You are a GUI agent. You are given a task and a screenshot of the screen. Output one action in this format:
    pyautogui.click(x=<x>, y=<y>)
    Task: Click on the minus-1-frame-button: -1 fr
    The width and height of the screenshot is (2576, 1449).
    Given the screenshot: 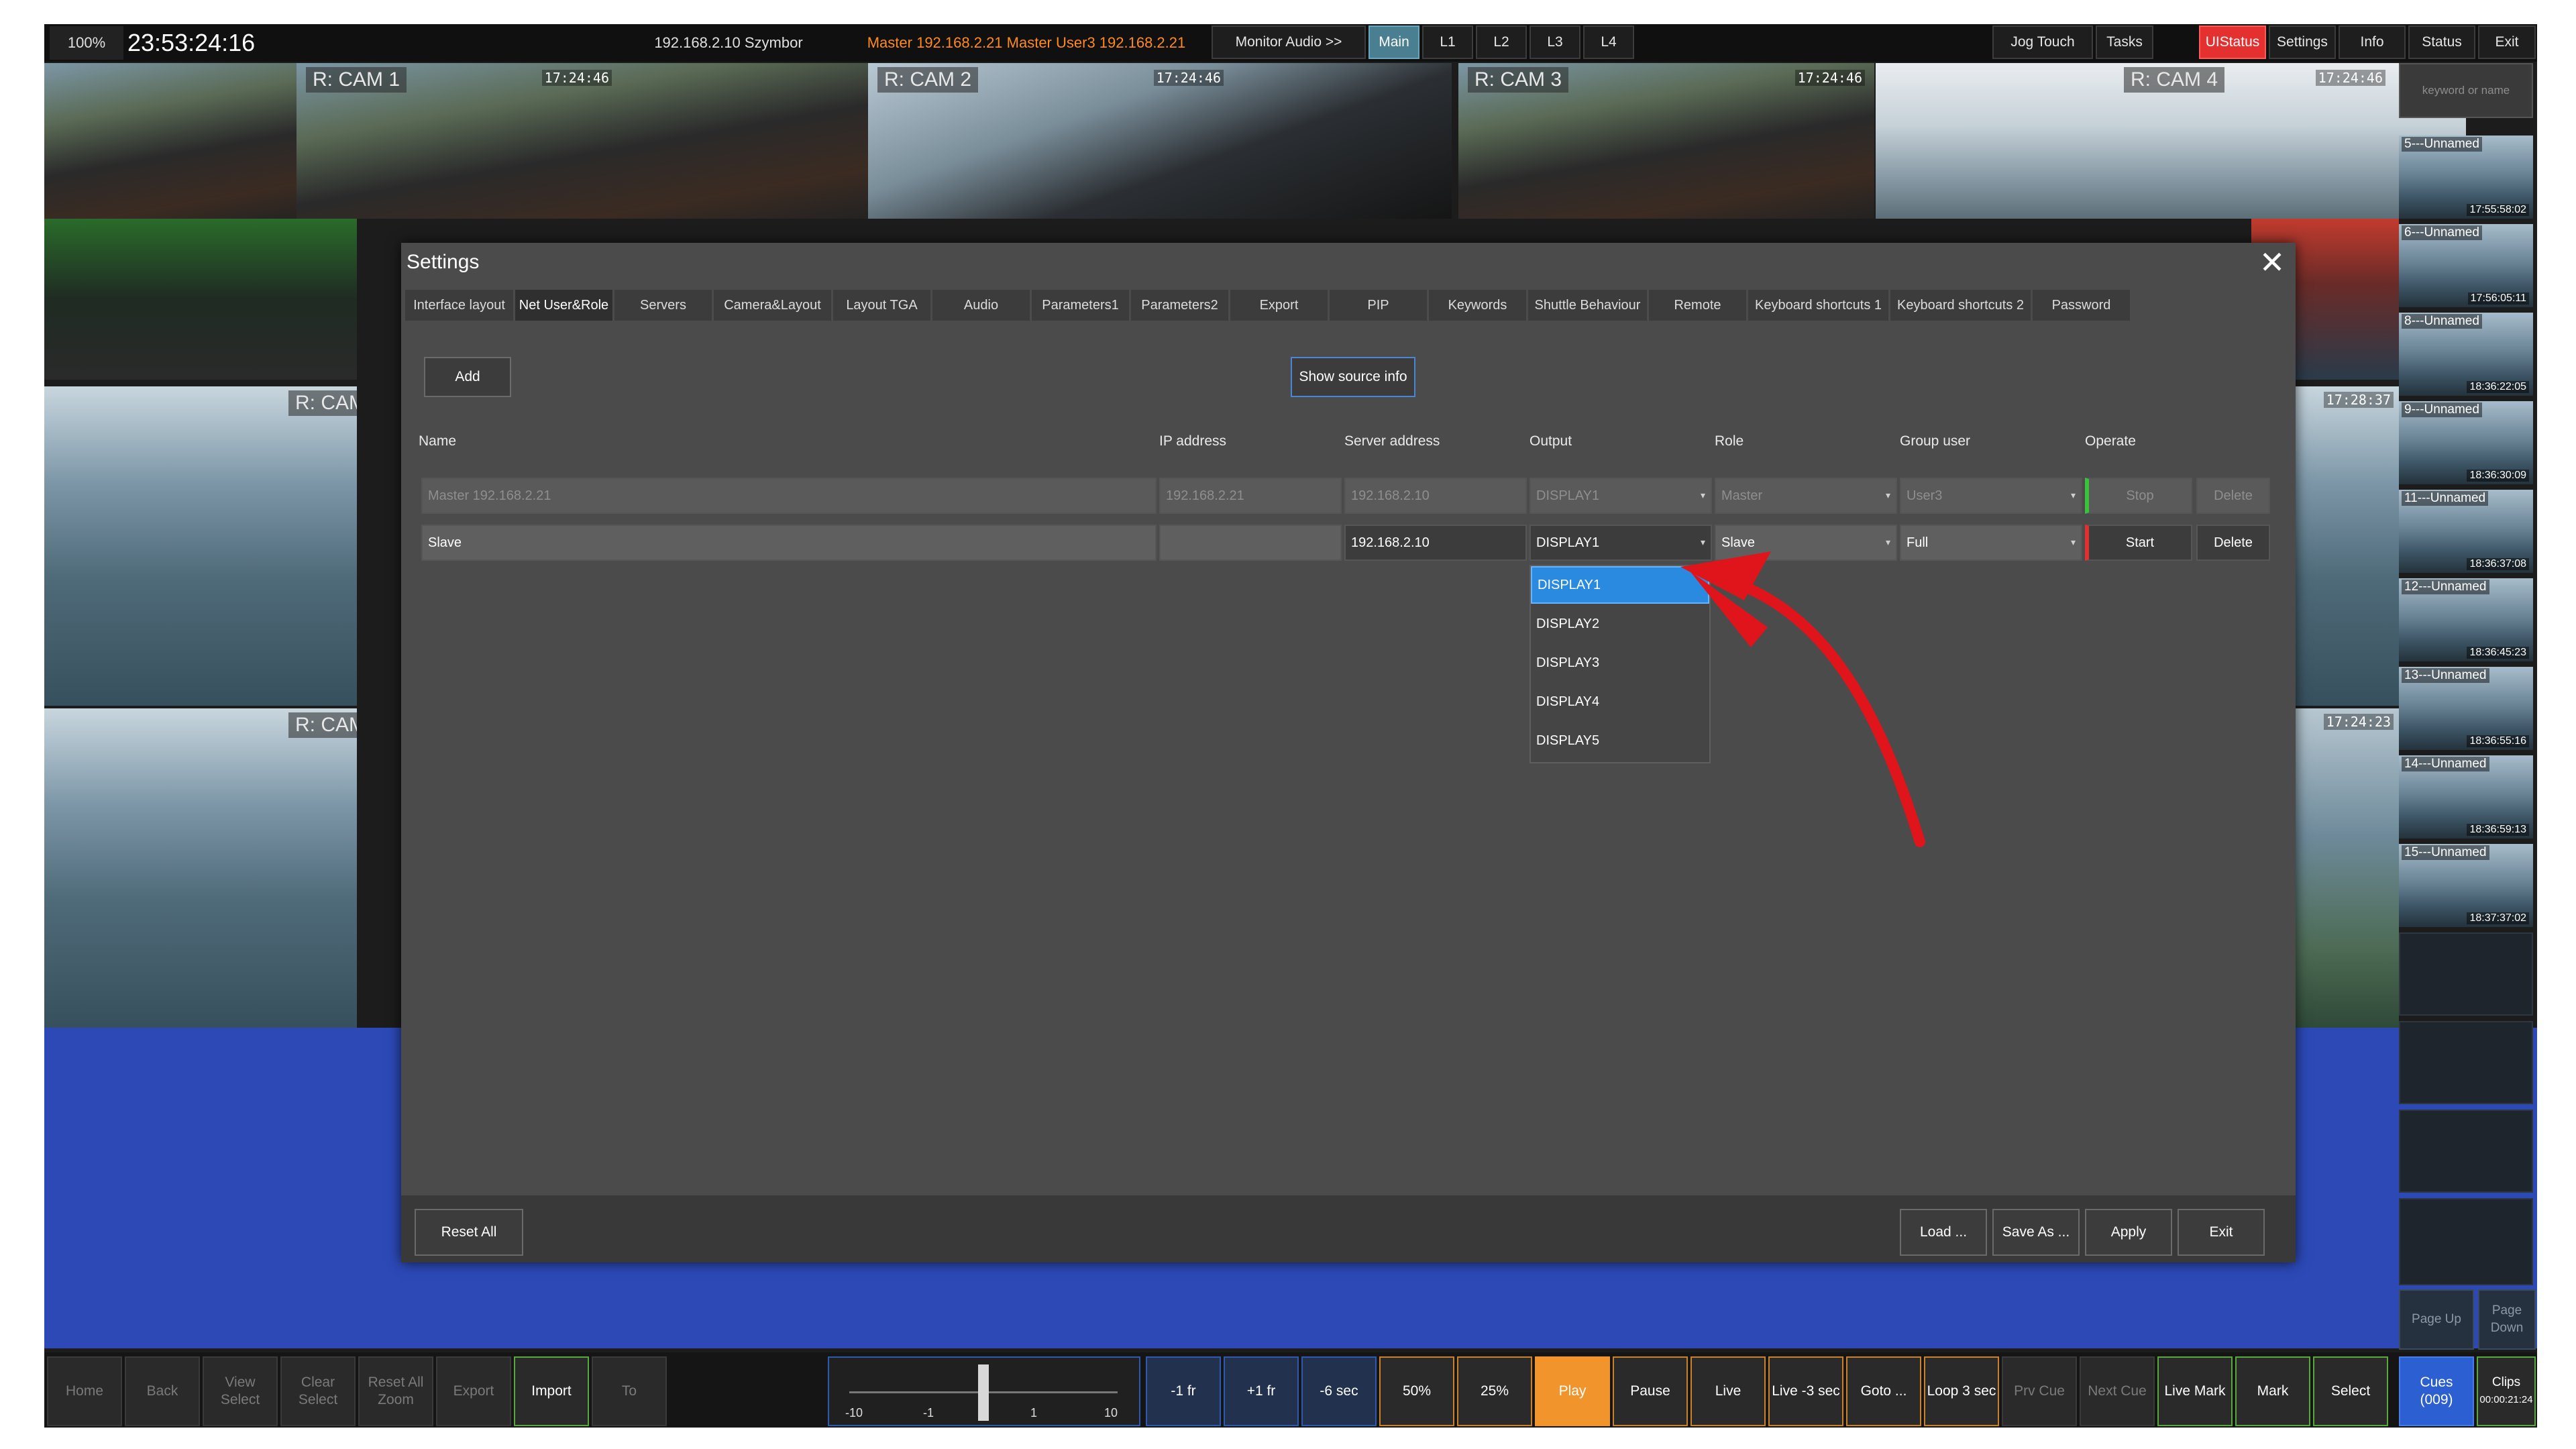 What is the action you would take?
    pyautogui.click(x=1183, y=1391)
    